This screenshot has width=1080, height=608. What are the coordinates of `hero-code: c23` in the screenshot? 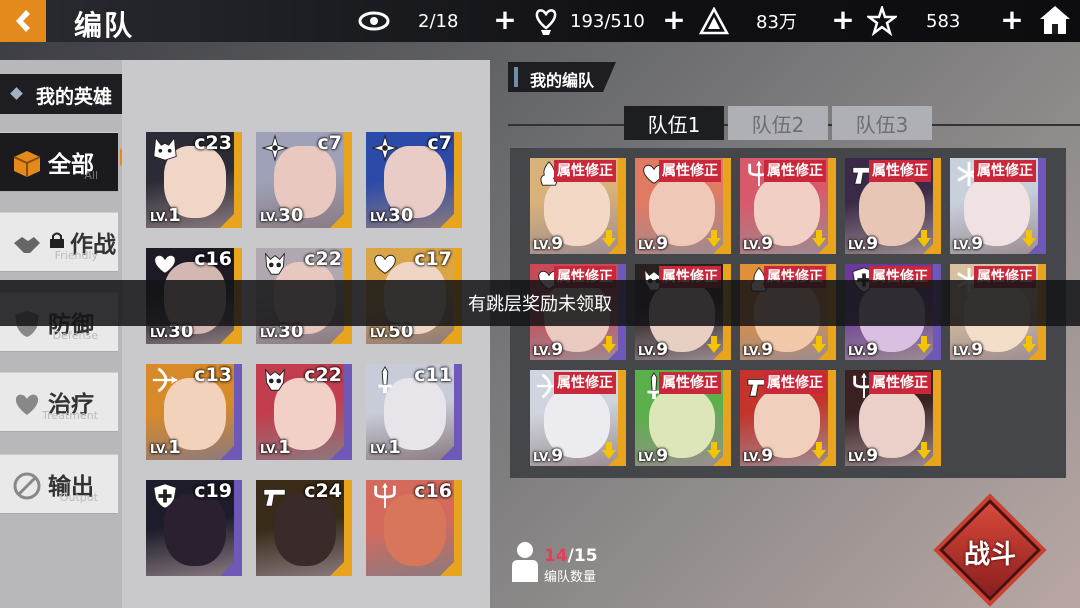 It's located at (213, 143).